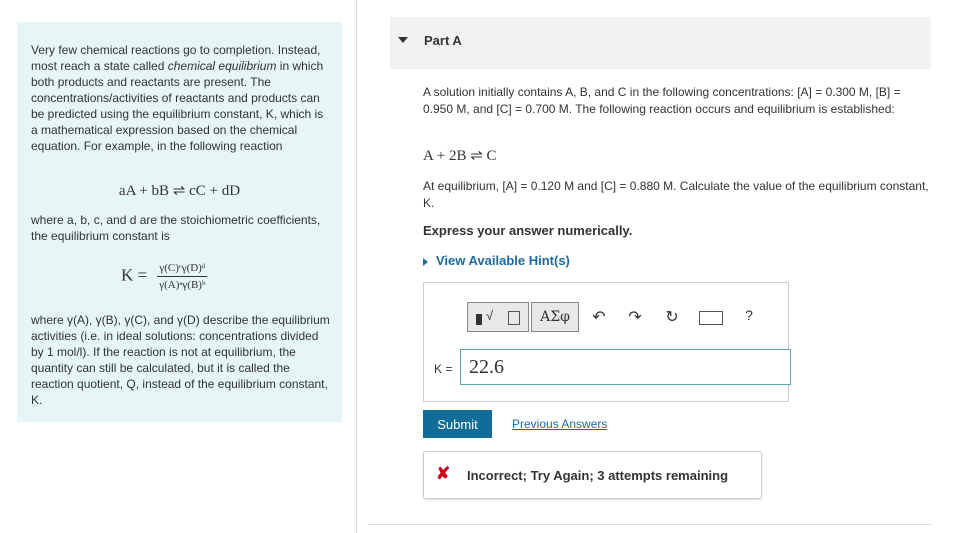 The image size is (971, 533). I want to click on general-reaction: aA + bB ⇌ cC + dD, so click(179, 191).